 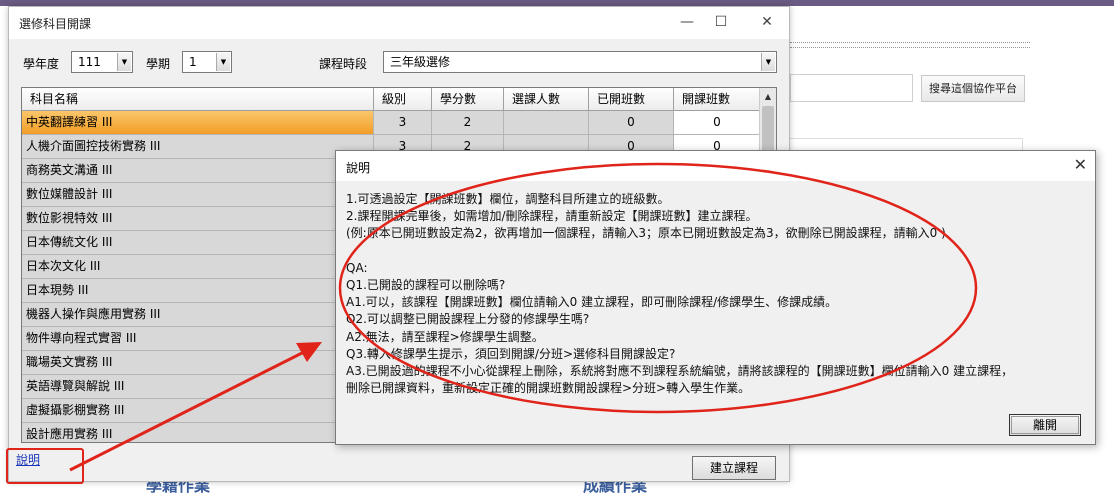 What do you see at coordinates (468, 319) in the screenshot?
I see `help-line: Q2.可以調整已開設課程上分發的修課學生嗎?` at bounding box center [468, 319].